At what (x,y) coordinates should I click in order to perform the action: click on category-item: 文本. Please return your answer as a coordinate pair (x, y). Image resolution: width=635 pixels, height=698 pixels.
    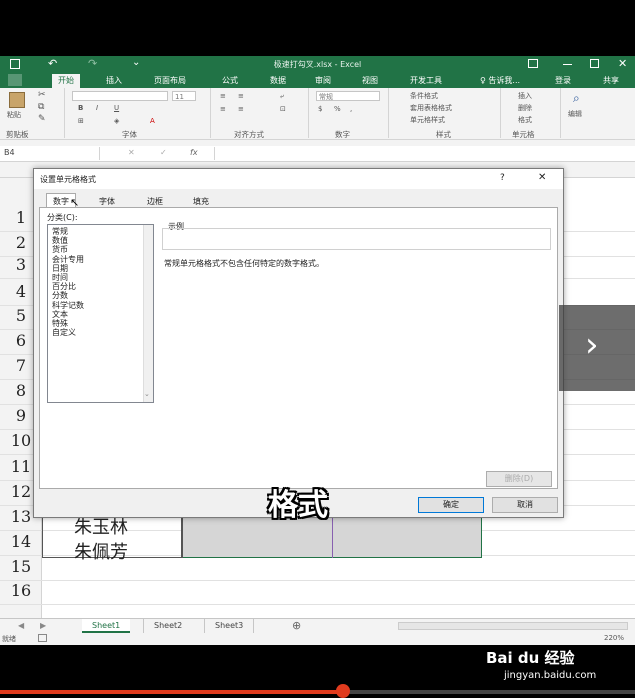
    Looking at the image, I should click on (60, 314).